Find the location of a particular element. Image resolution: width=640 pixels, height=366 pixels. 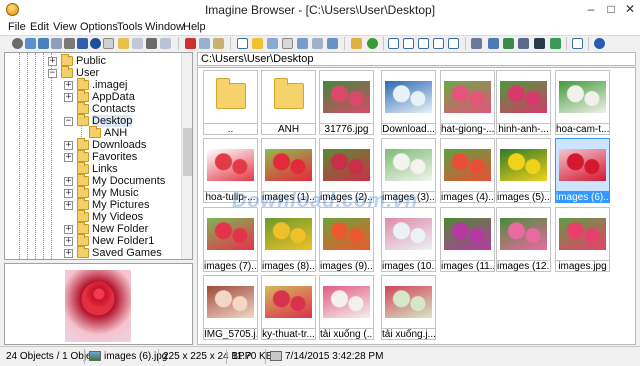

thumbnail-item: ANH is located at coordinates (288, 102).